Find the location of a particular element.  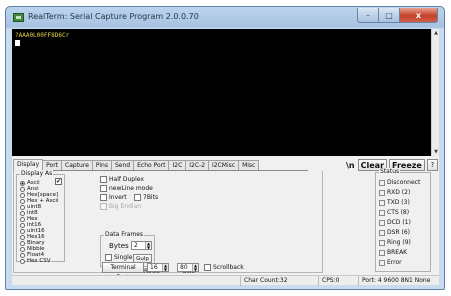

cps-readout: CPS:0 is located at coordinates (338, 281).